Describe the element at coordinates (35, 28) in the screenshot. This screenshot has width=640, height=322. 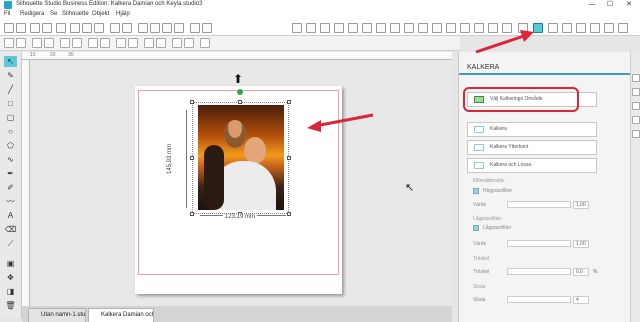
I see `save-icon` at that location.